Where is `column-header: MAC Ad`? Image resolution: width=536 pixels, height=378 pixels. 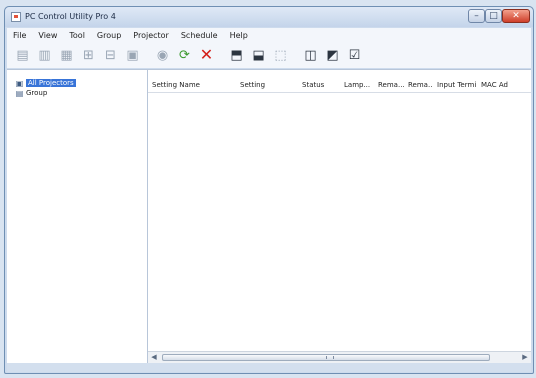
column-header: MAC Ad is located at coordinates (494, 85).